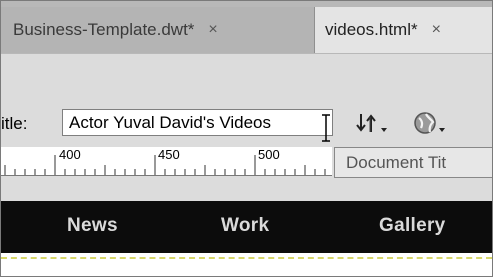  What do you see at coordinates (197, 122) in the screenshot?
I see `document-title-input` at bounding box center [197, 122].